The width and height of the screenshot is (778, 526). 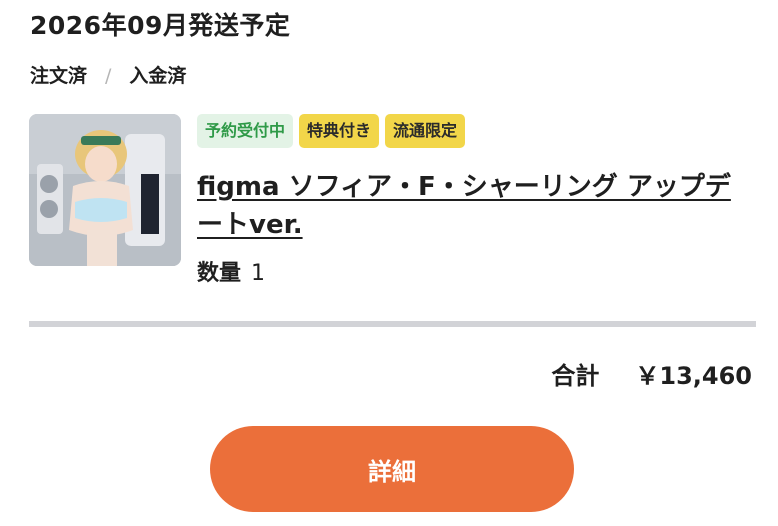 I want to click on divider, so click(x=392, y=324).